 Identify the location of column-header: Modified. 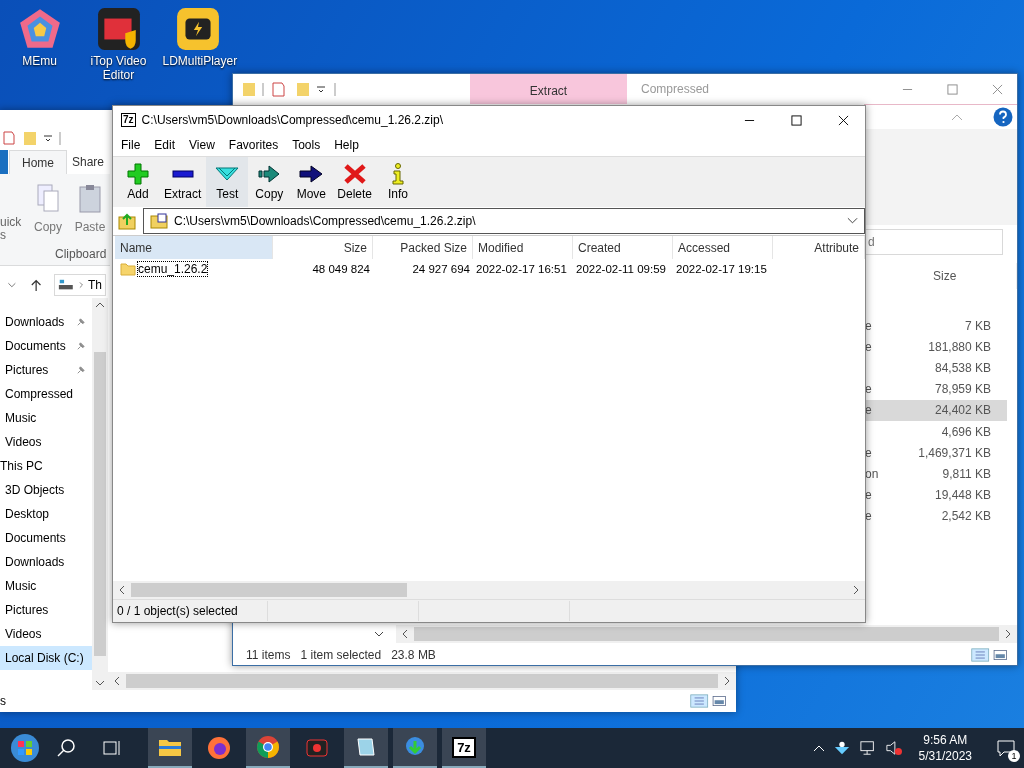
(523, 247).